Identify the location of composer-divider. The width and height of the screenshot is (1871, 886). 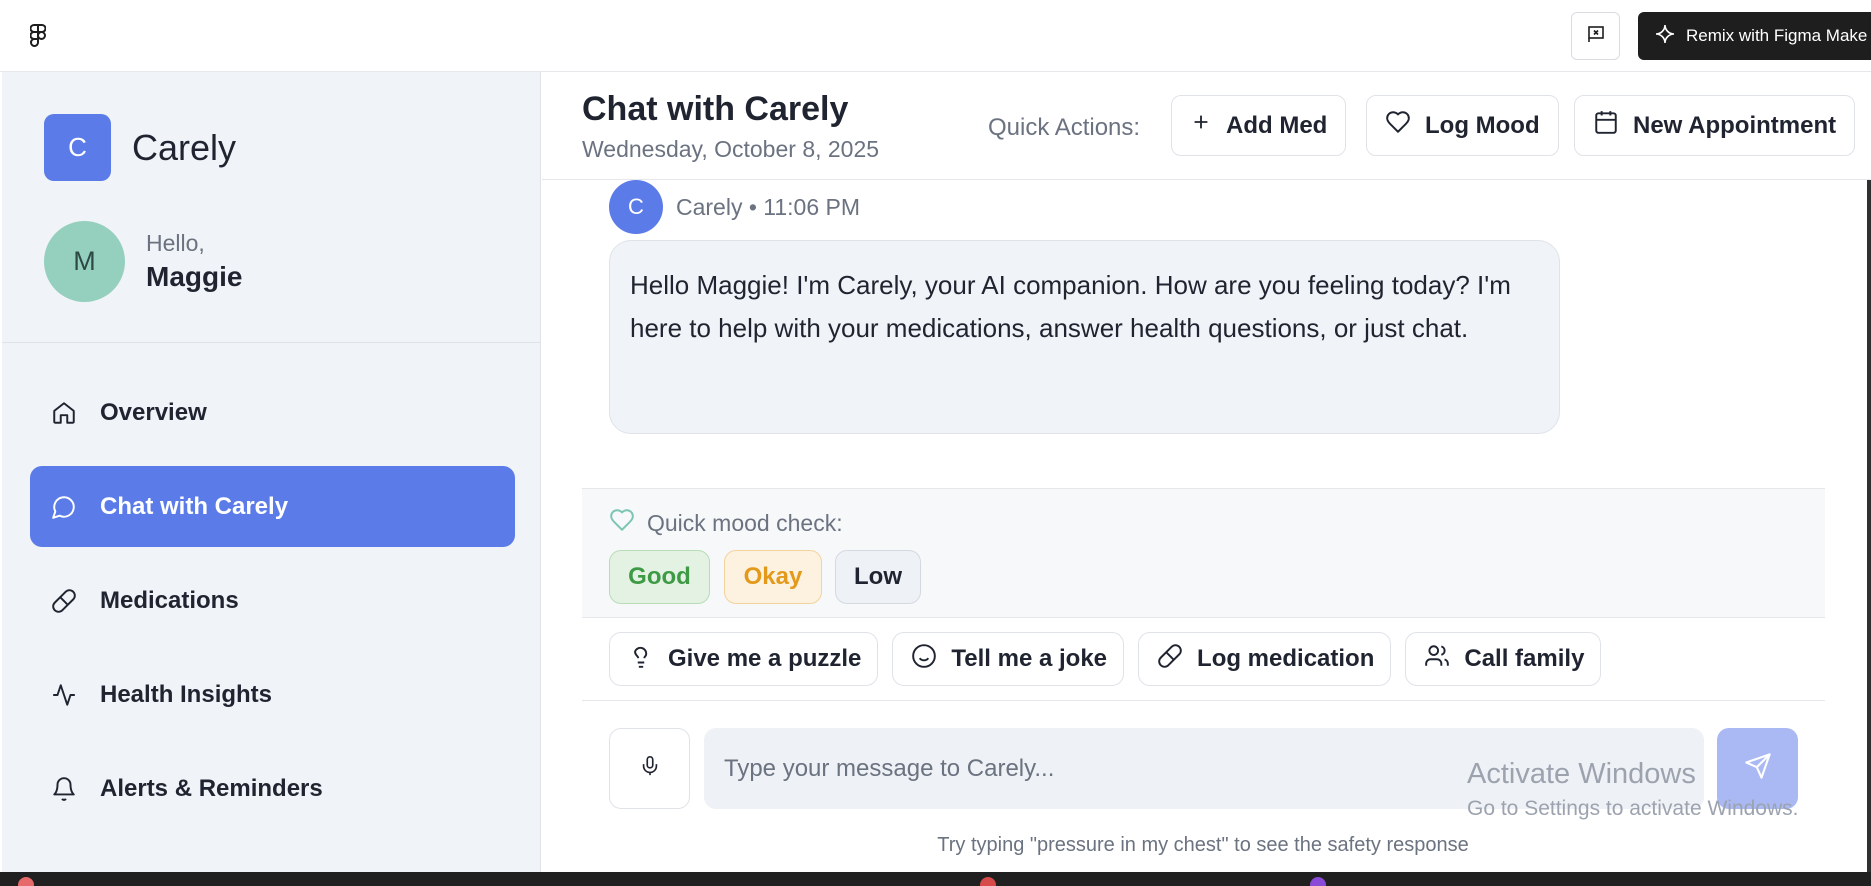
(1203, 700).